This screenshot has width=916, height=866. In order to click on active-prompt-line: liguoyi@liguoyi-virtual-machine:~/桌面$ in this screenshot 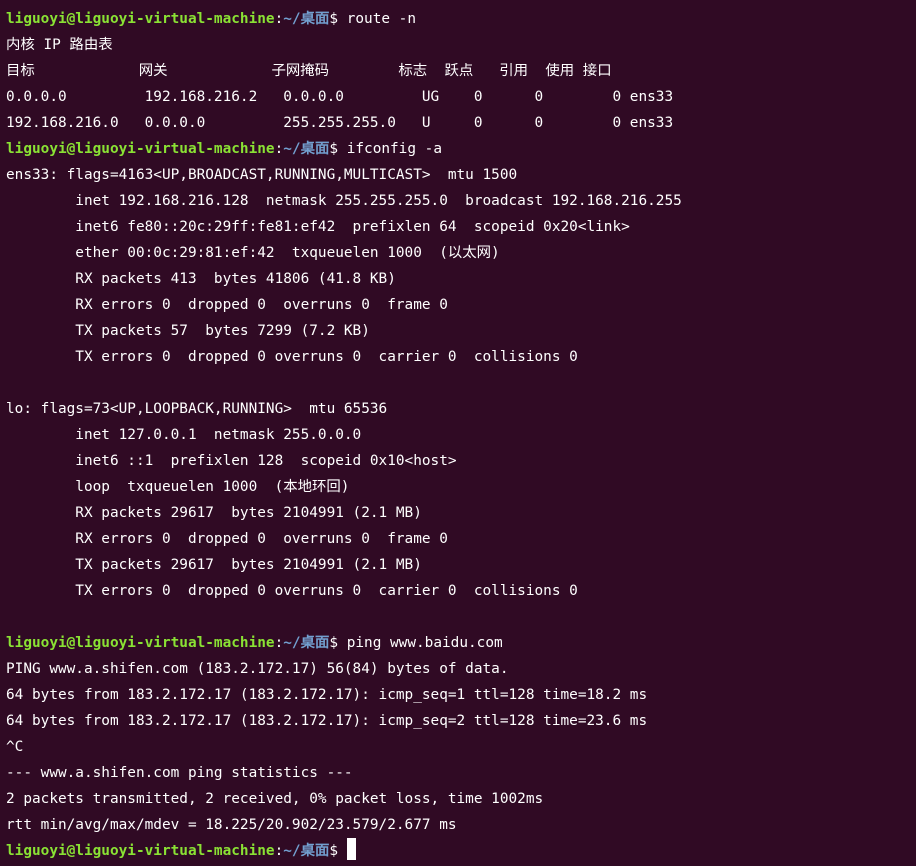, I will do `click(461, 851)`.